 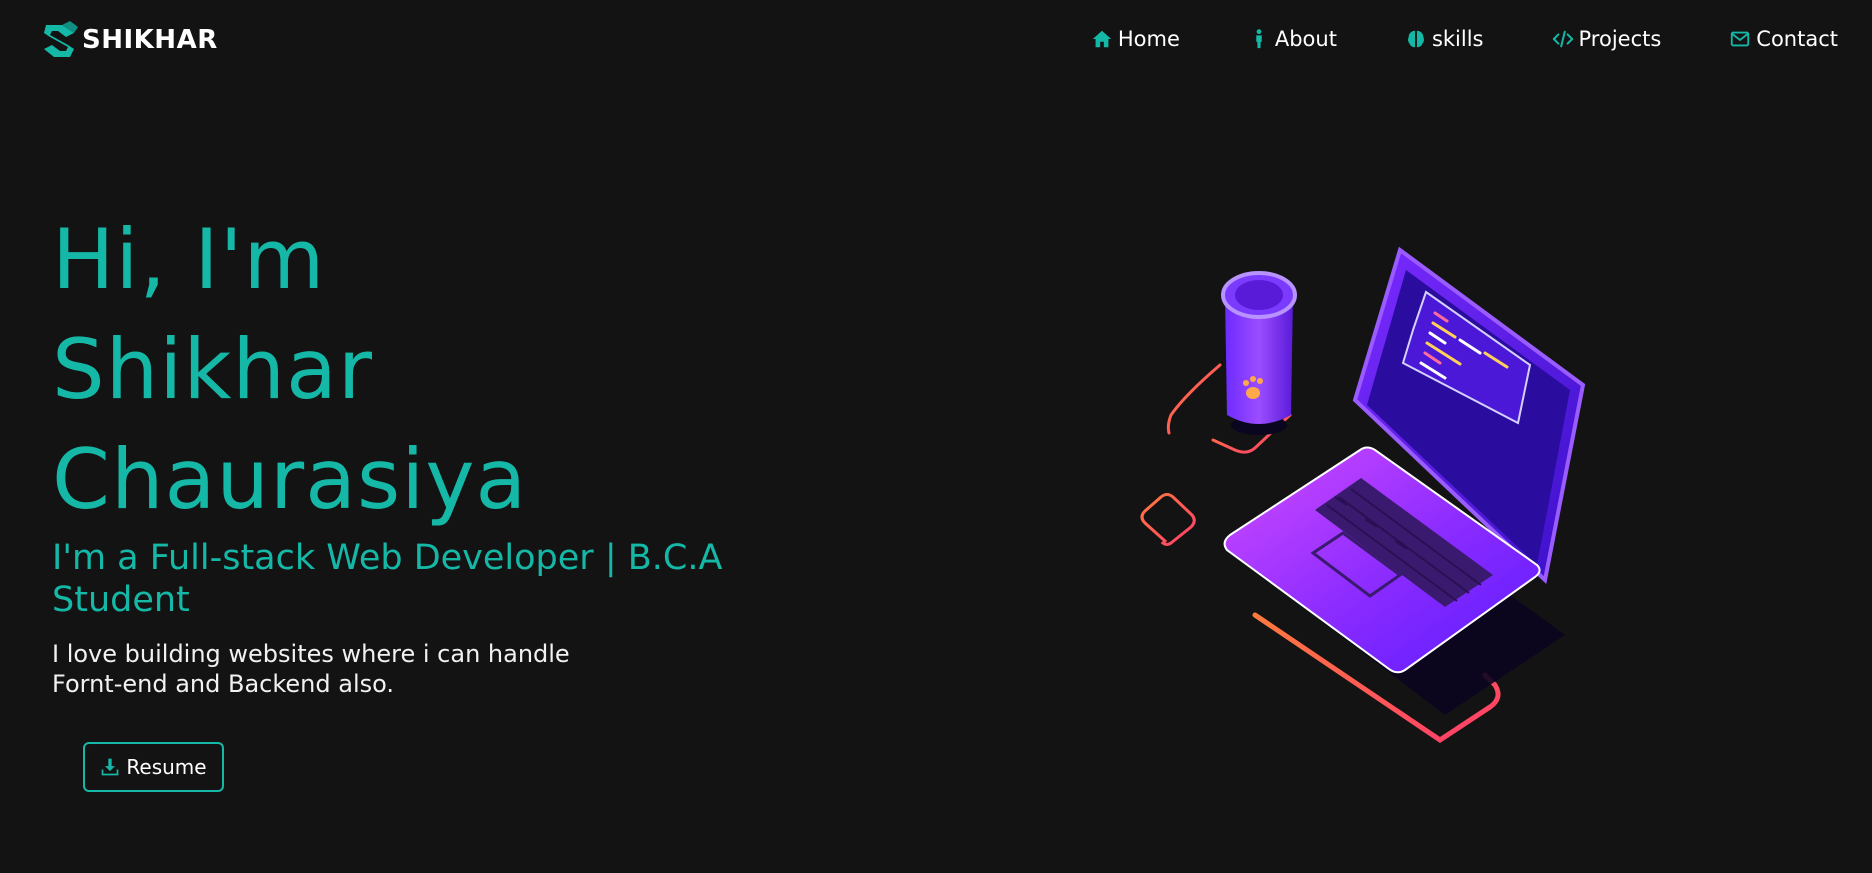 I want to click on nav-label-home: Home, so click(x=1148, y=39).